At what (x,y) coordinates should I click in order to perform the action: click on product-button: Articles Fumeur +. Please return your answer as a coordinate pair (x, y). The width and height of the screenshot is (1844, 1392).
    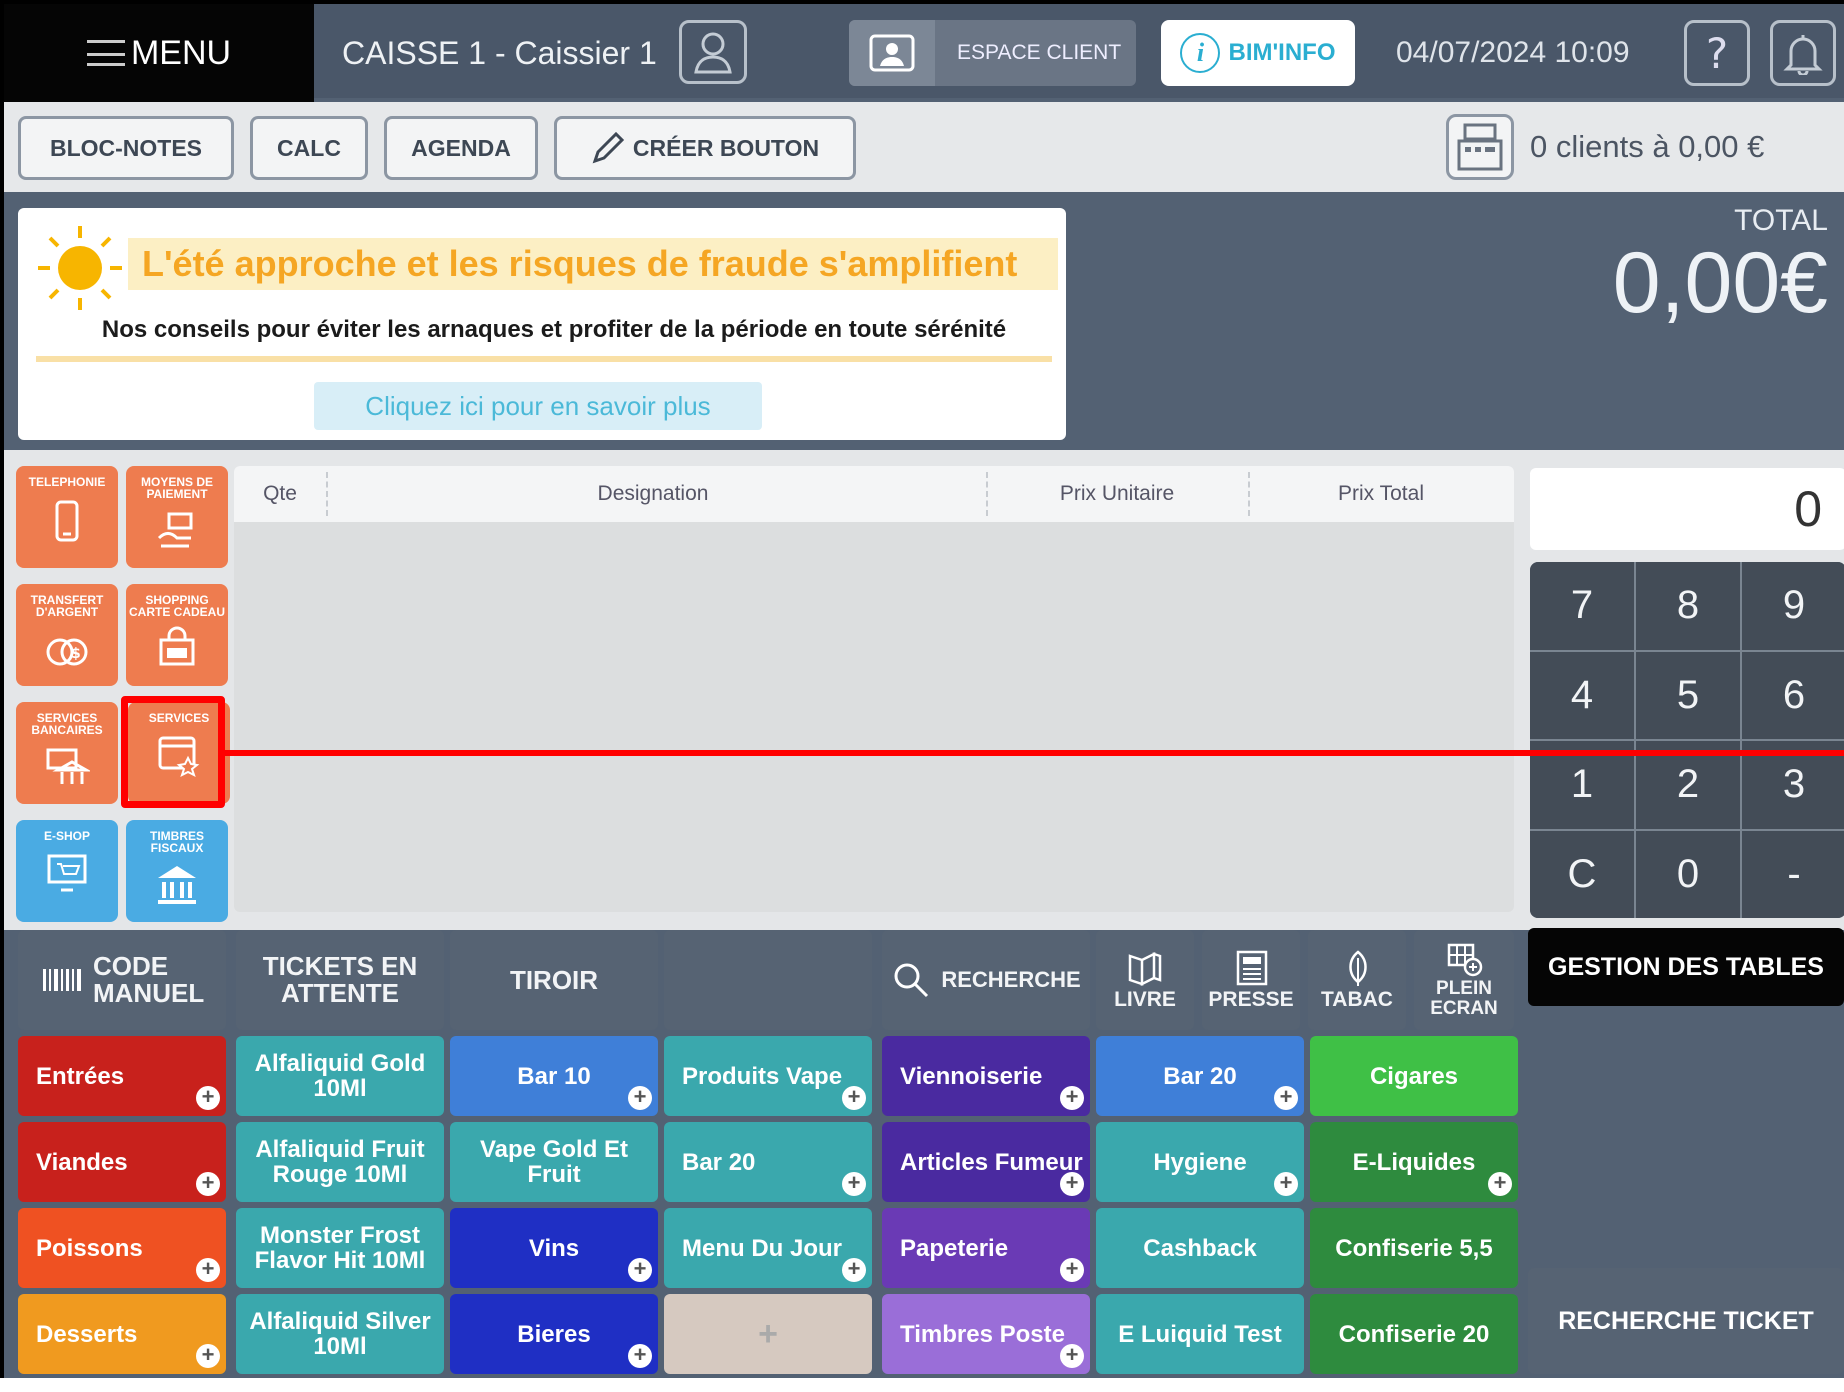
    Looking at the image, I should click on (986, 1162).